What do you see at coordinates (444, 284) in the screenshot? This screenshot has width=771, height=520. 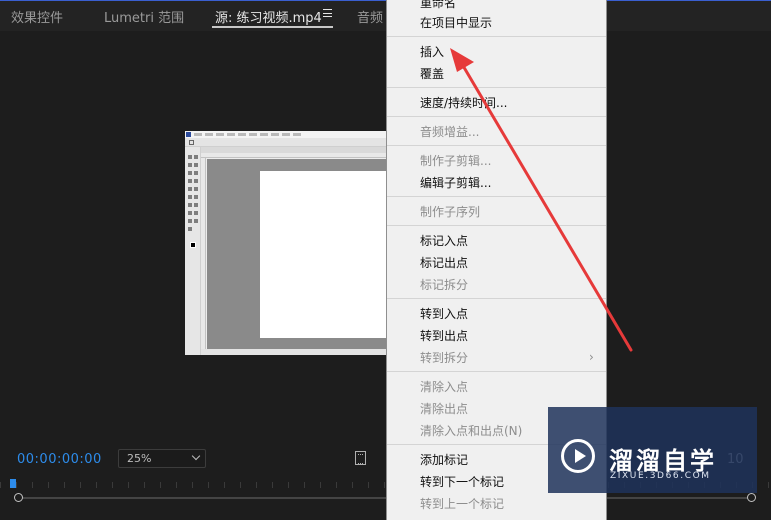 I see `menu-item-mark-split: 标记拆分` at bounding box center [444, 284].